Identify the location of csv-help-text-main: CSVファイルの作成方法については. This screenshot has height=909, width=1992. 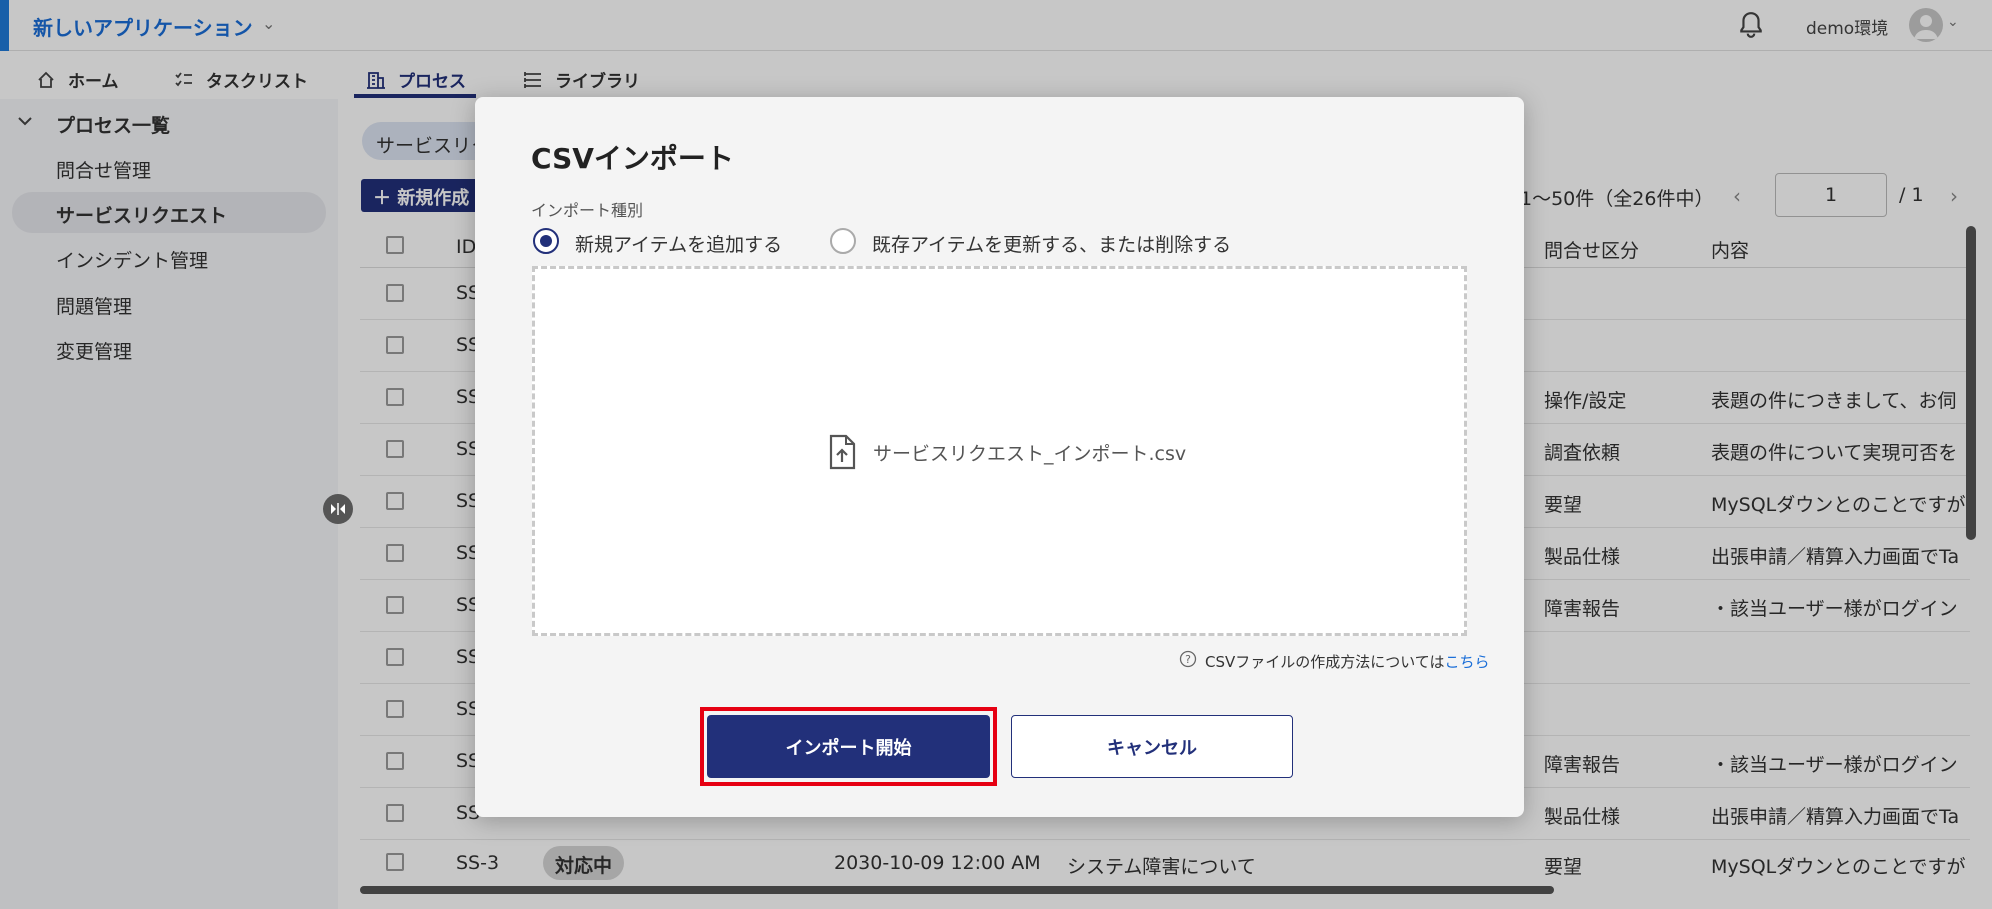
(1325, 662).